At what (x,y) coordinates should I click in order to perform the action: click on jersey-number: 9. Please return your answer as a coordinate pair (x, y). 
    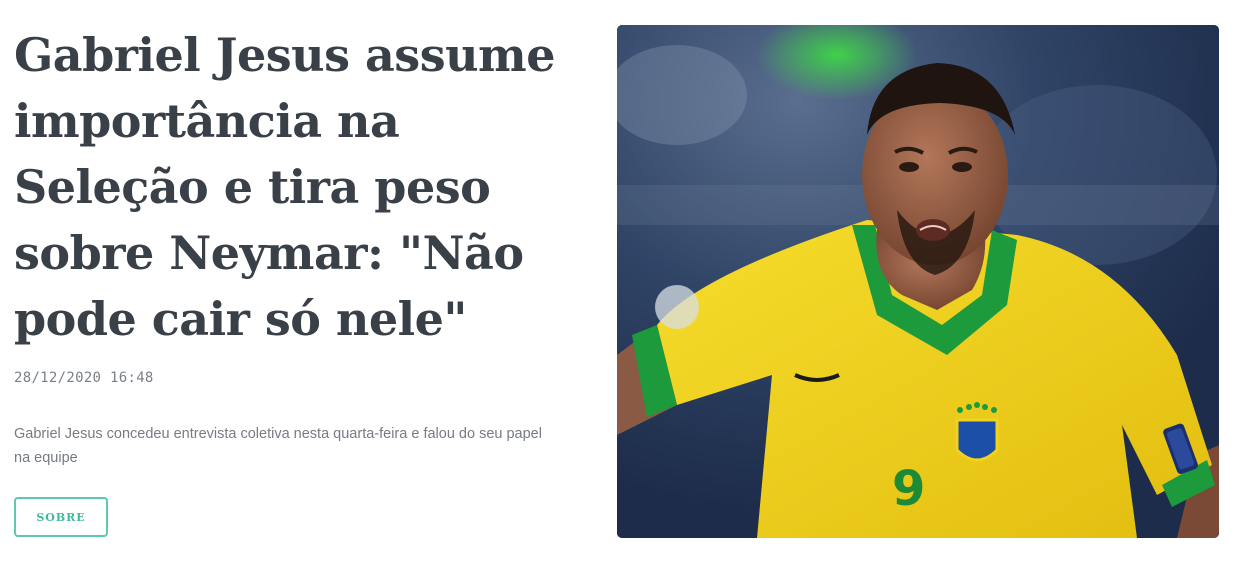
    Looking at the image, I should click on (908, 489).